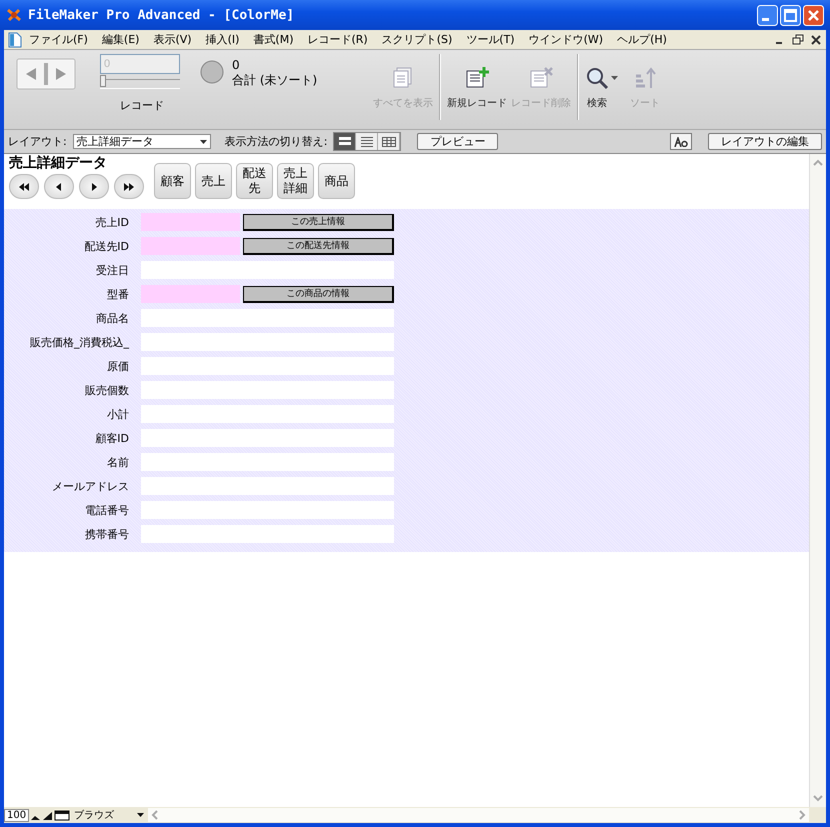 The width and height of the screenshot is (830, 827). What do you see at coordinates (798, 40) in the screenshot?
I see `restore-icon` at bounding box center [798, 40].